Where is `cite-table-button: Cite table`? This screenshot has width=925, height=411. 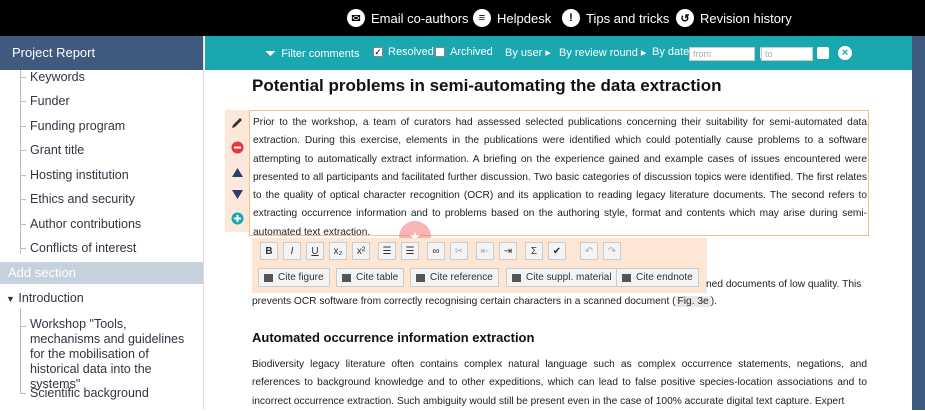 cite-table-button: Cite table is located at coordinates (370, 277).